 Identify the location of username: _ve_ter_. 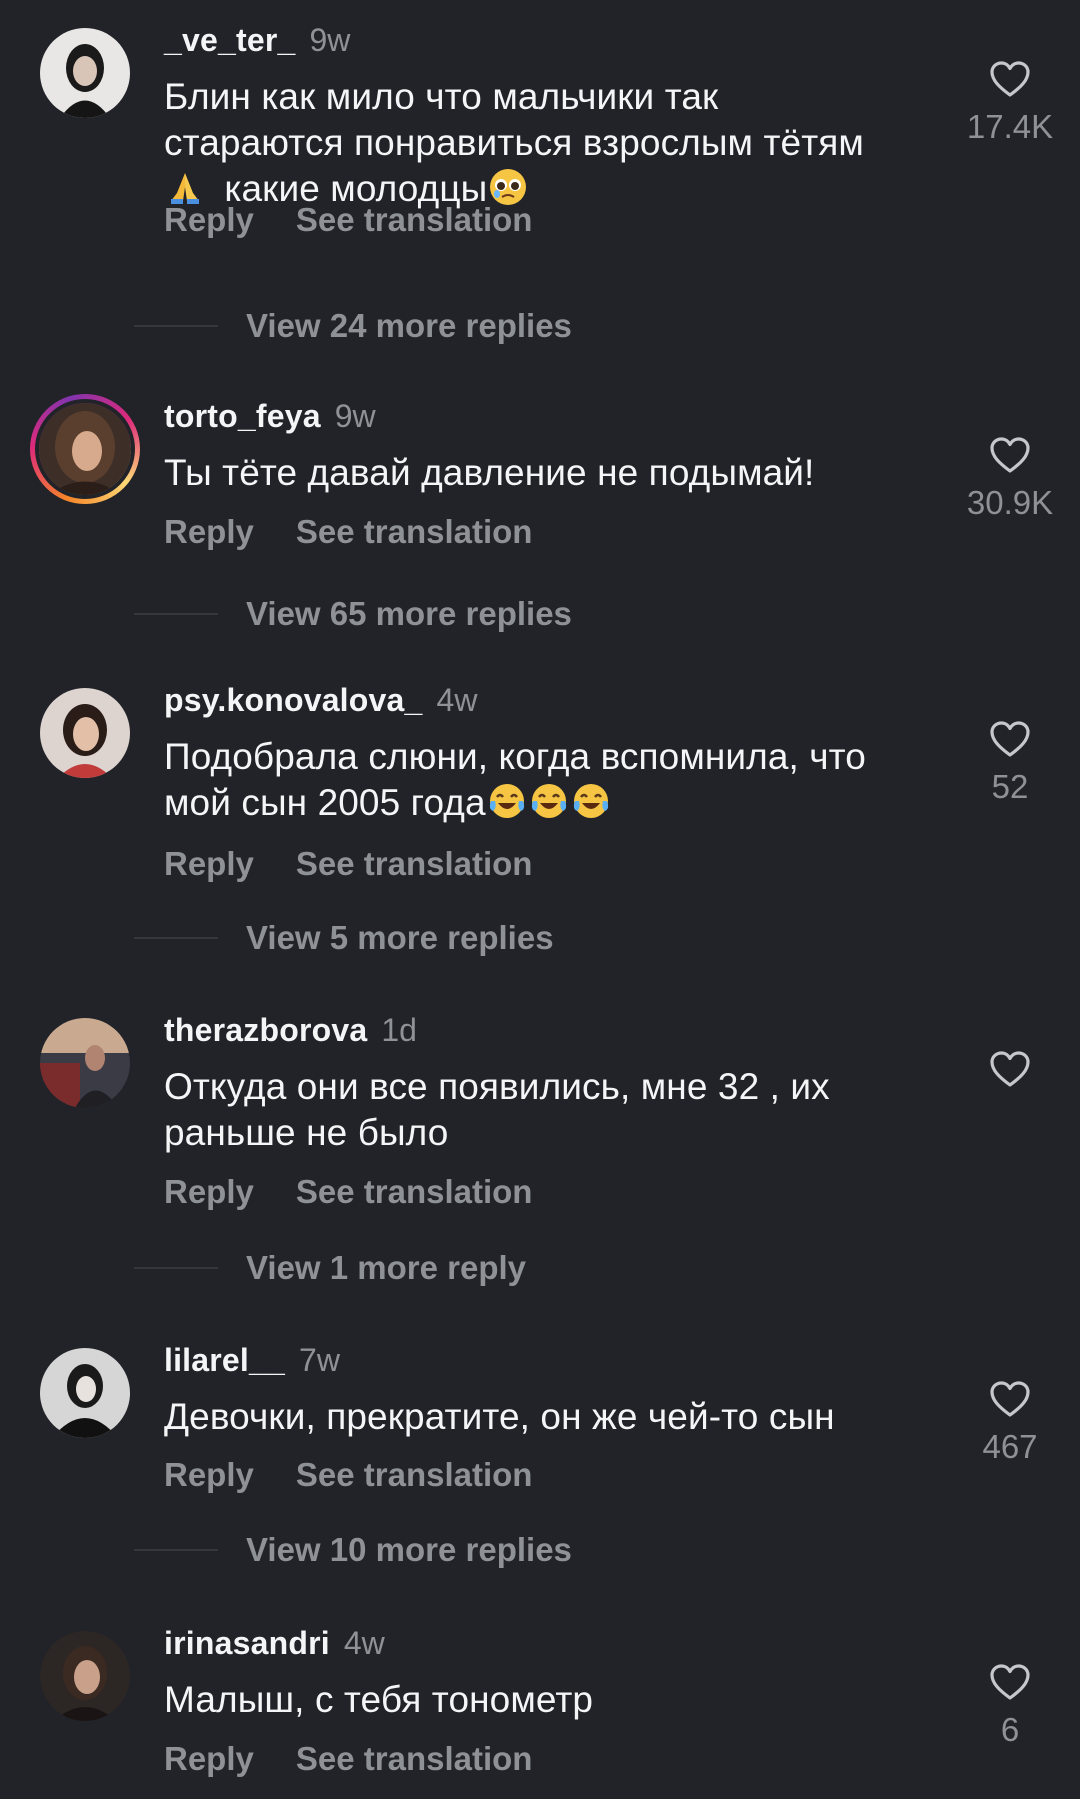
(230, 40).